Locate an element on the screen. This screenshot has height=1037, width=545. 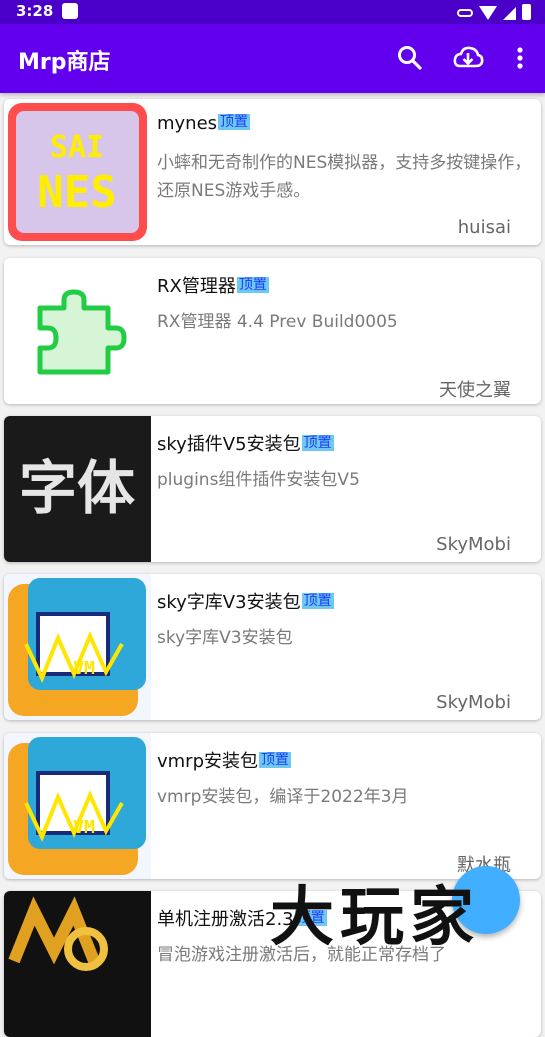
download-button is located at coordinates (468, 58).